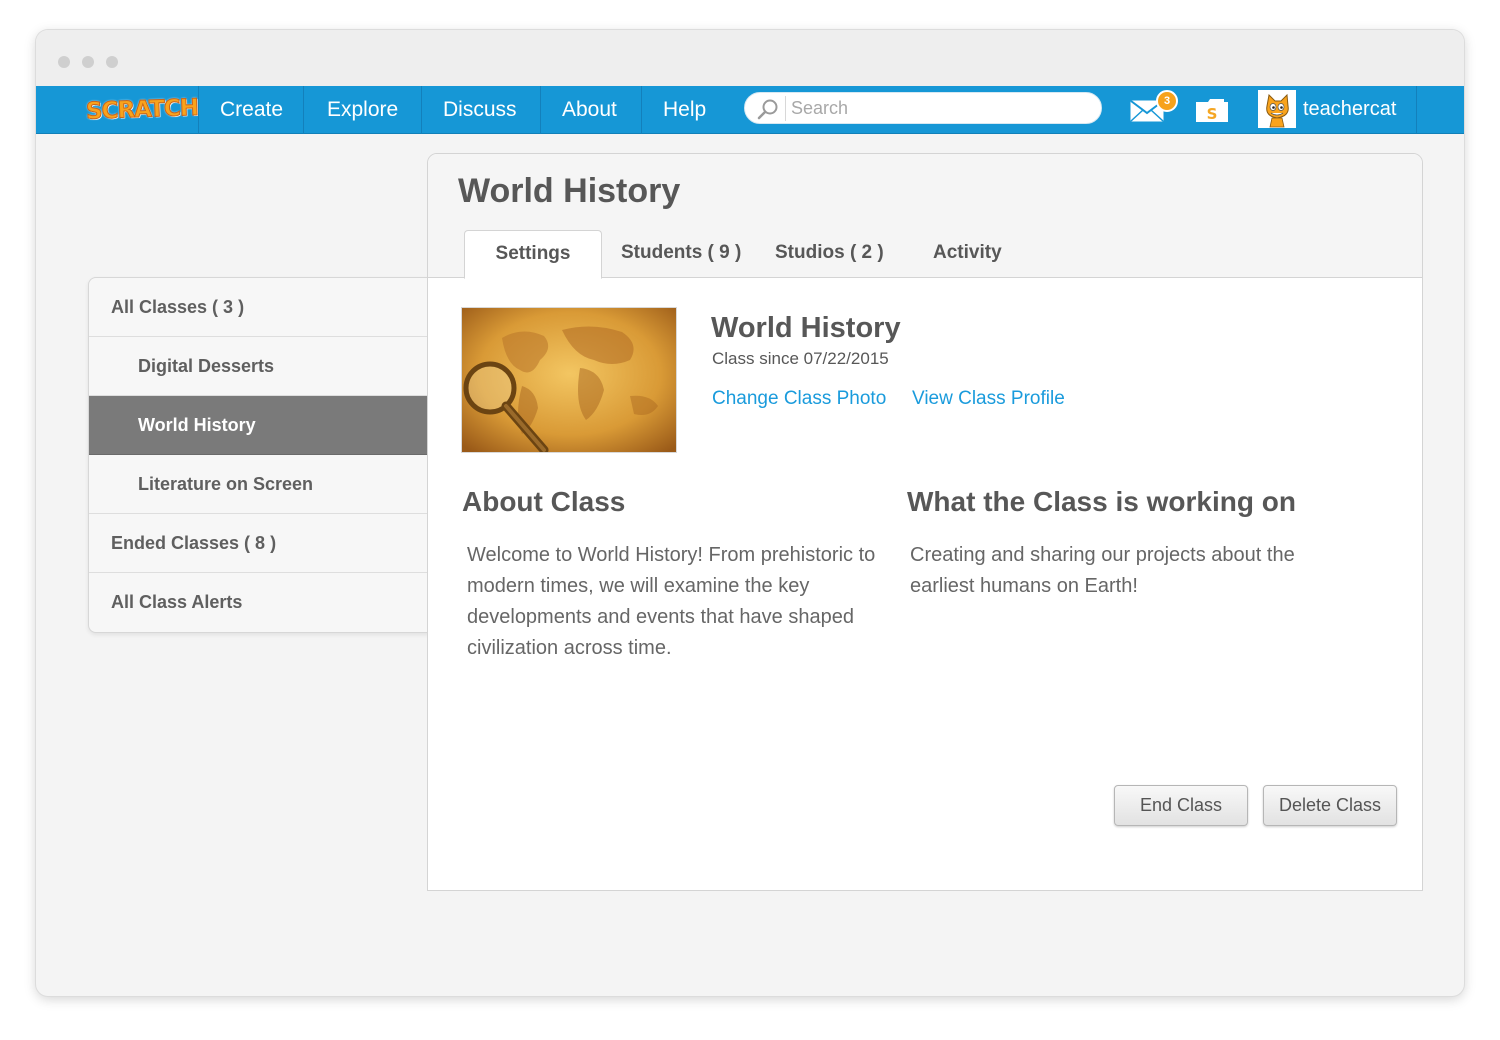 The width and height of the screenshot is (1500, 1040). Describe the element at coordinates (767, 109) in the screenshot. I see `search-icon` at that location.